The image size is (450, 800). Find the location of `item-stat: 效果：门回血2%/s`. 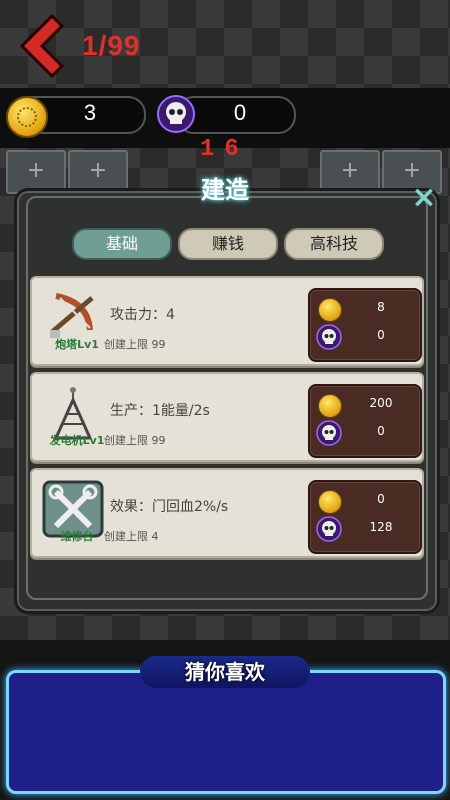

item-stat: 效果：门回血2%/s is located at coordinates (169, 507).